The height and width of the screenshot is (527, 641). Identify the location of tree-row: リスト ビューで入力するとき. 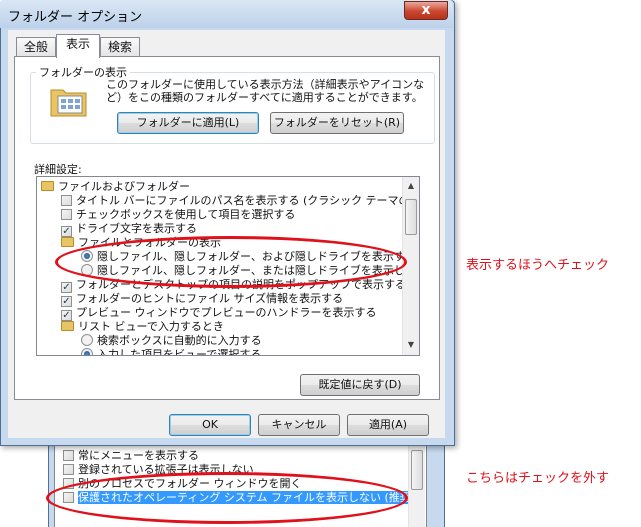
(142, 327).